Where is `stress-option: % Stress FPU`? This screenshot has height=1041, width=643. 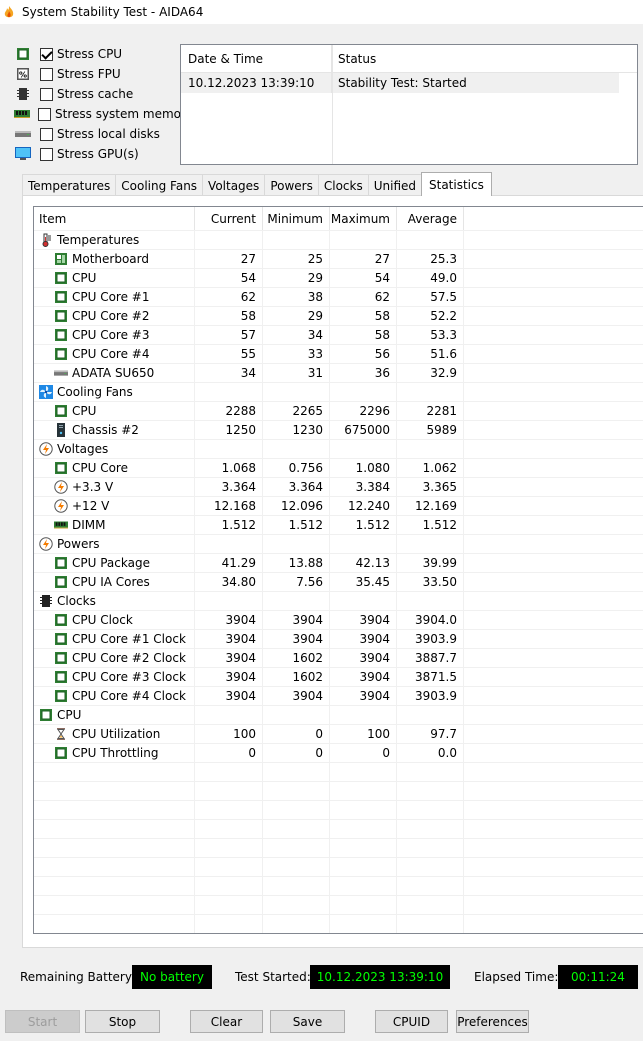 stress-option: % Stress FPU is located at coordinates (99, 74).